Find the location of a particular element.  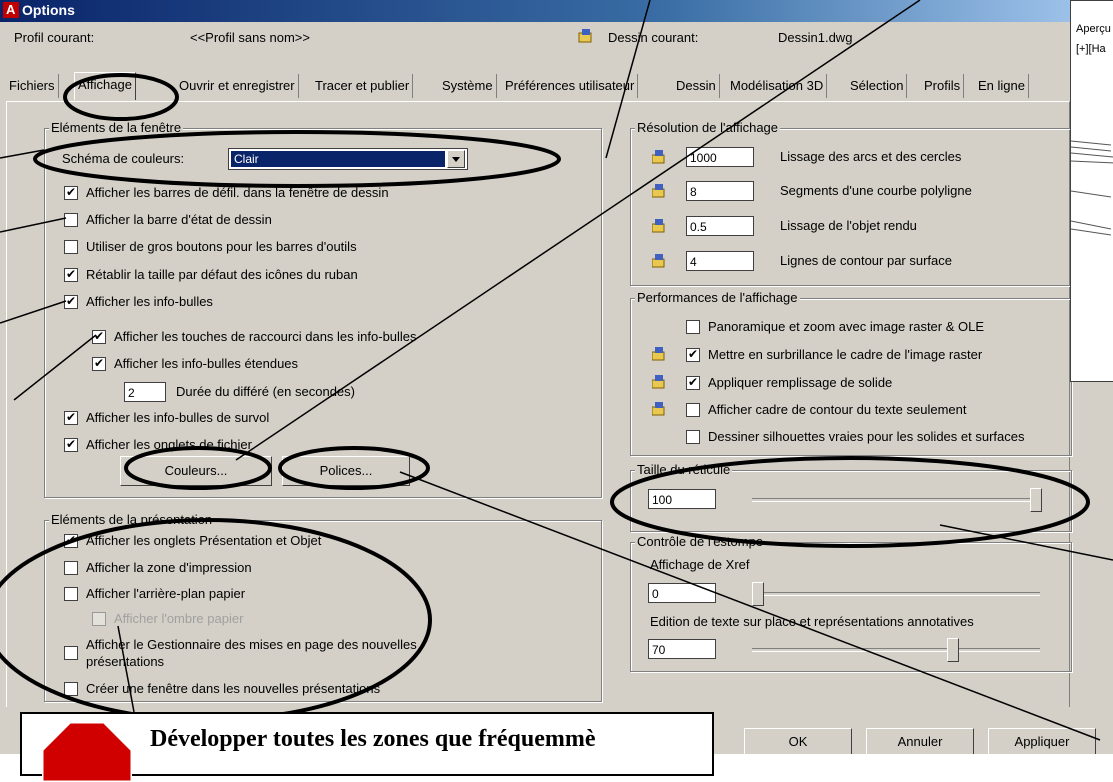

profile-value: <<Profil sans nom>> is located at coordinates (250, 37).